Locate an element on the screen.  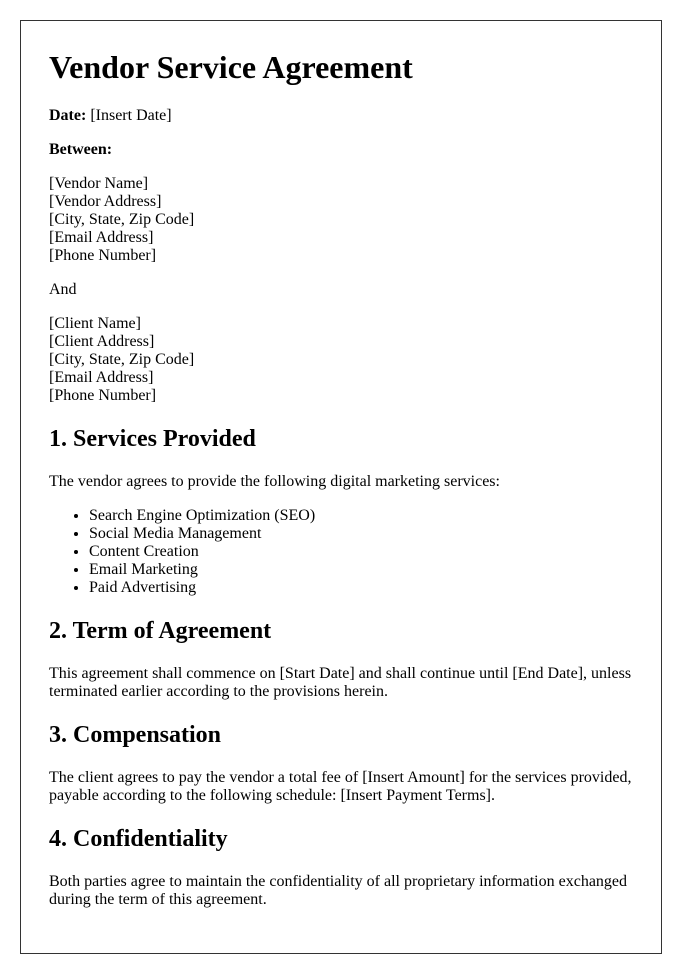
between-line: Between: is located at coordinates (341, 150).